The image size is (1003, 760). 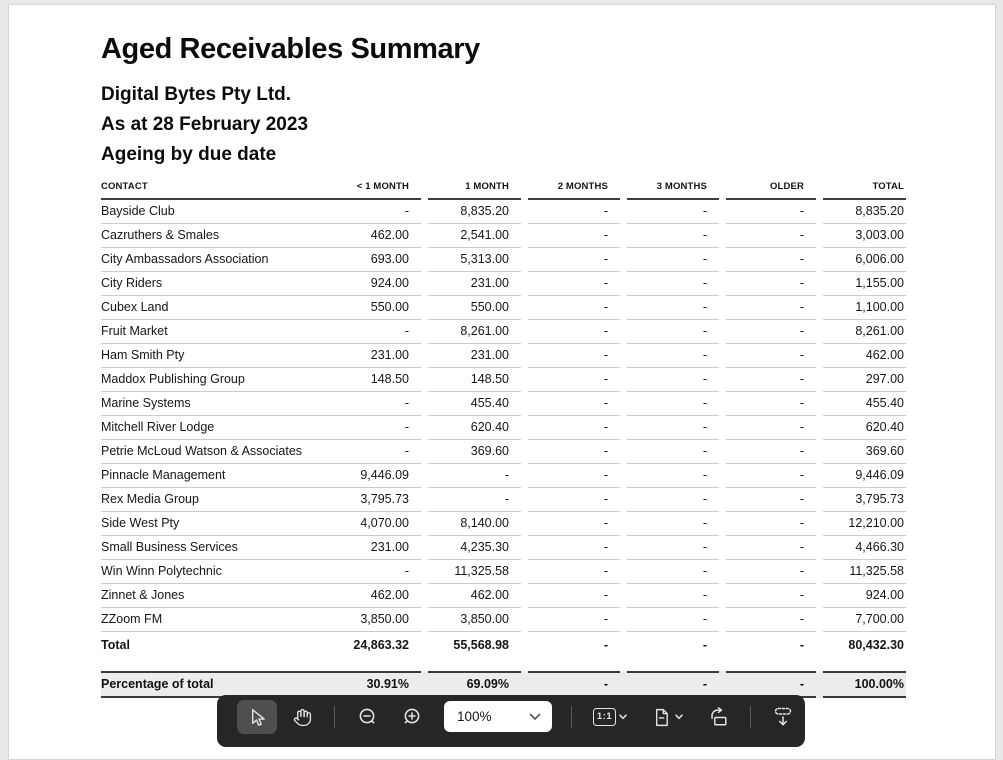 I want to click on percentage-amount-cell: 30.91%, so click(x=373, y=684).